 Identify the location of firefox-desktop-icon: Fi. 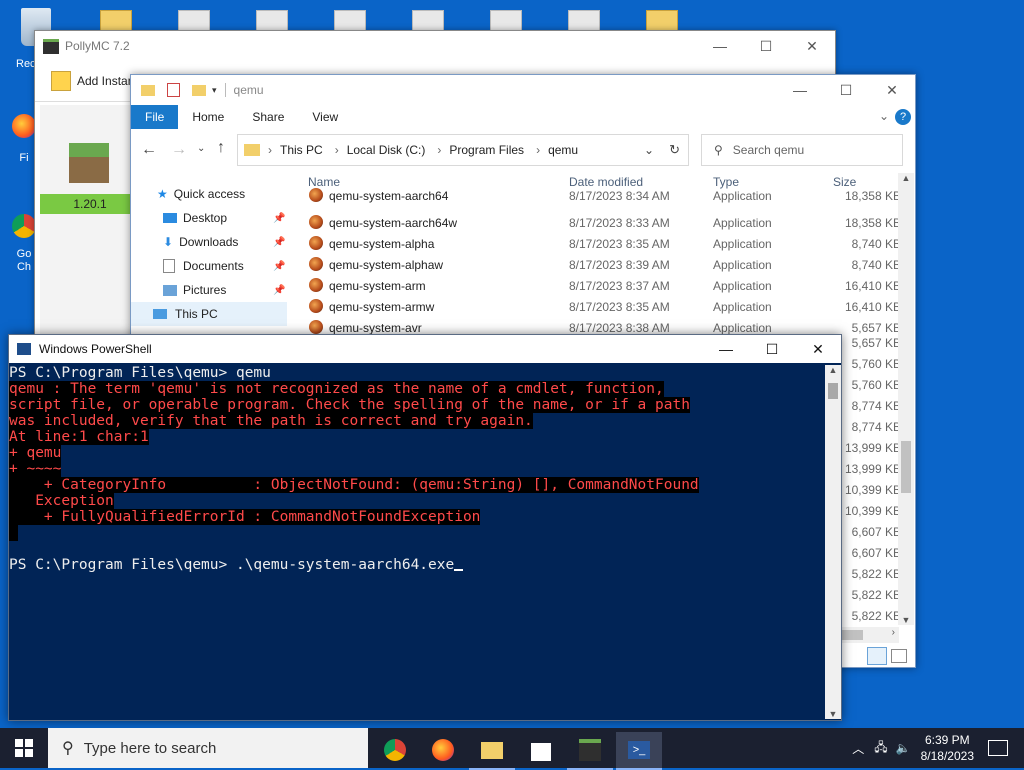
(24, 139).